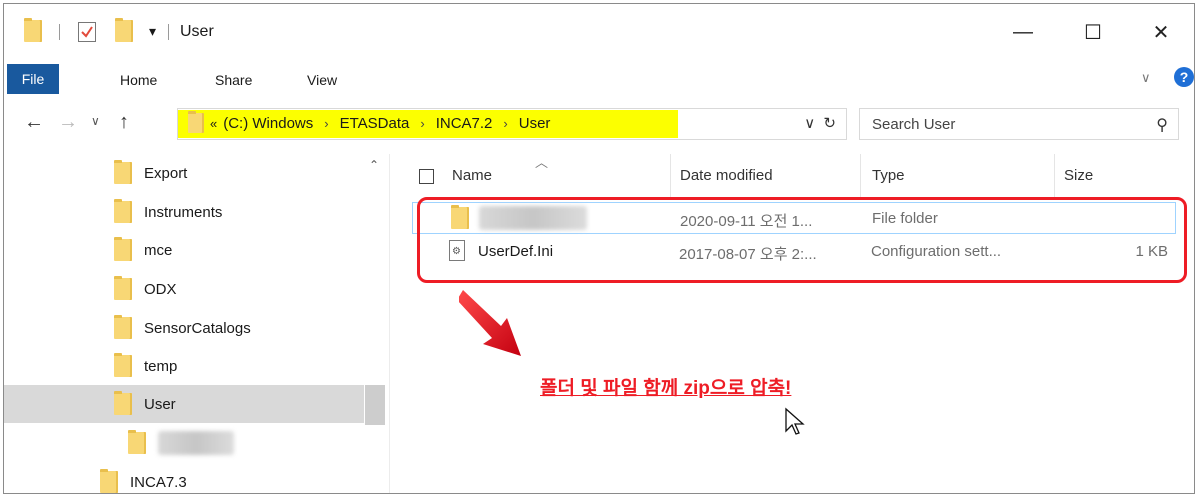  I want to click on title-bar: ▾ User — ☐ ✕, so click(599, 32).